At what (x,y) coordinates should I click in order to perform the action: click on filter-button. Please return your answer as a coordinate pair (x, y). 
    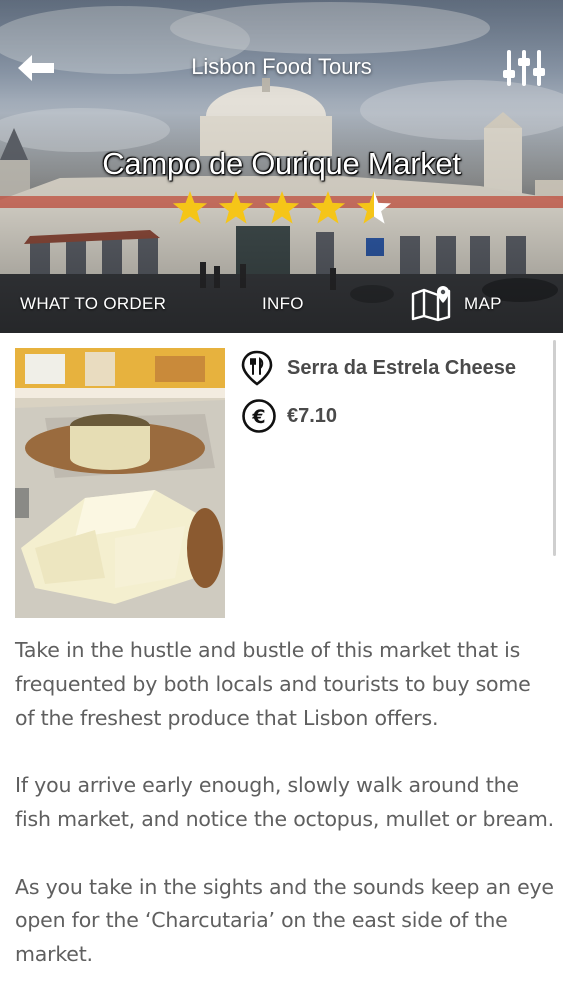
    Looking at the image, I should click on (524, 68).